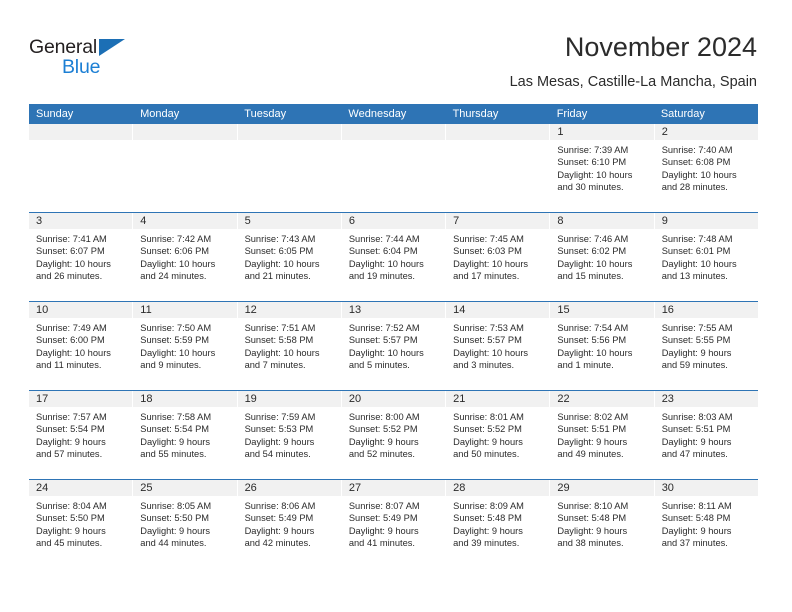 Image resolution: width=792 pixels, height=612 pixels. Describe the element at coordinates (69, 542) in the screenshot. I see `daylight-text-line2: and 45 minutes.` at that location.